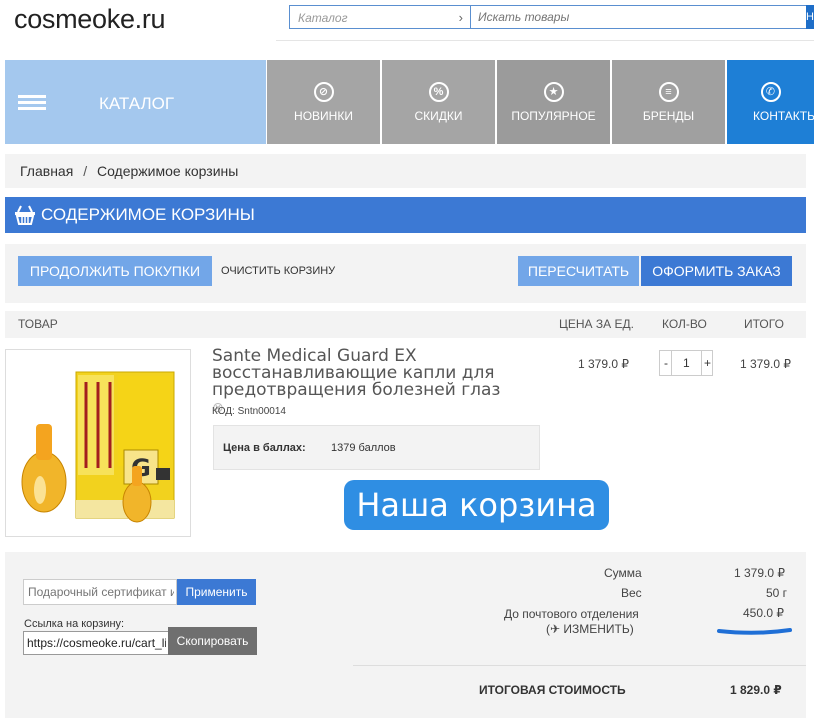 This screenshot has width=814, height=727. Describe the element at coordinates (552, 690) in the screenshot. I see `grand-total-label: ИТОГОВАЯ СТОИМОСТЬ` at that location.